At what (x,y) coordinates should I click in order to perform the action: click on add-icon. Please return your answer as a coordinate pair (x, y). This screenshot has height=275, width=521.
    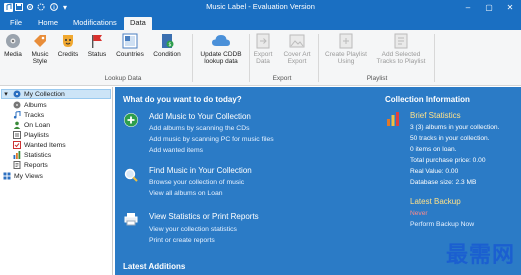
    Looking at the image, I should click on (131, 120).